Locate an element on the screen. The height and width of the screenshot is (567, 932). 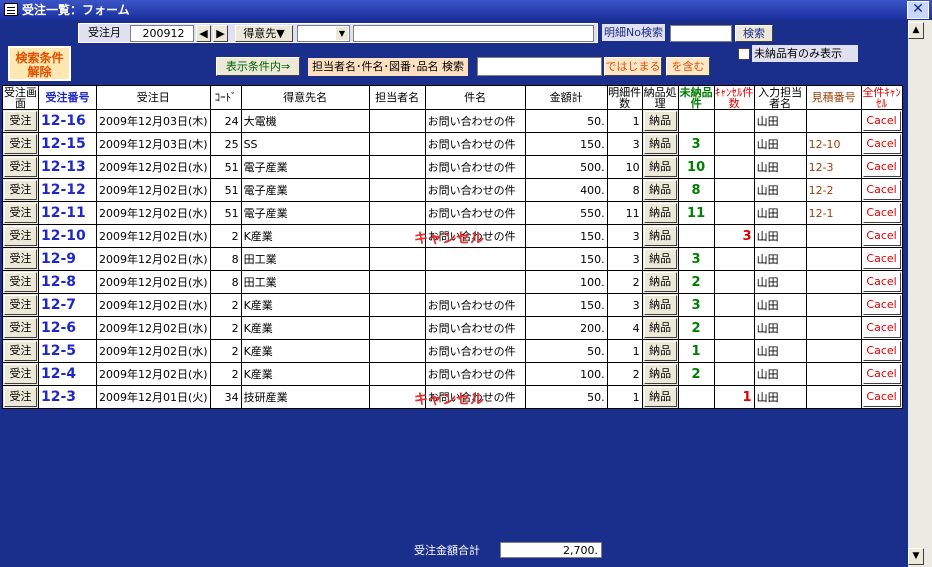
undelivered-only-checkbox is located at coordinates (744, 54).